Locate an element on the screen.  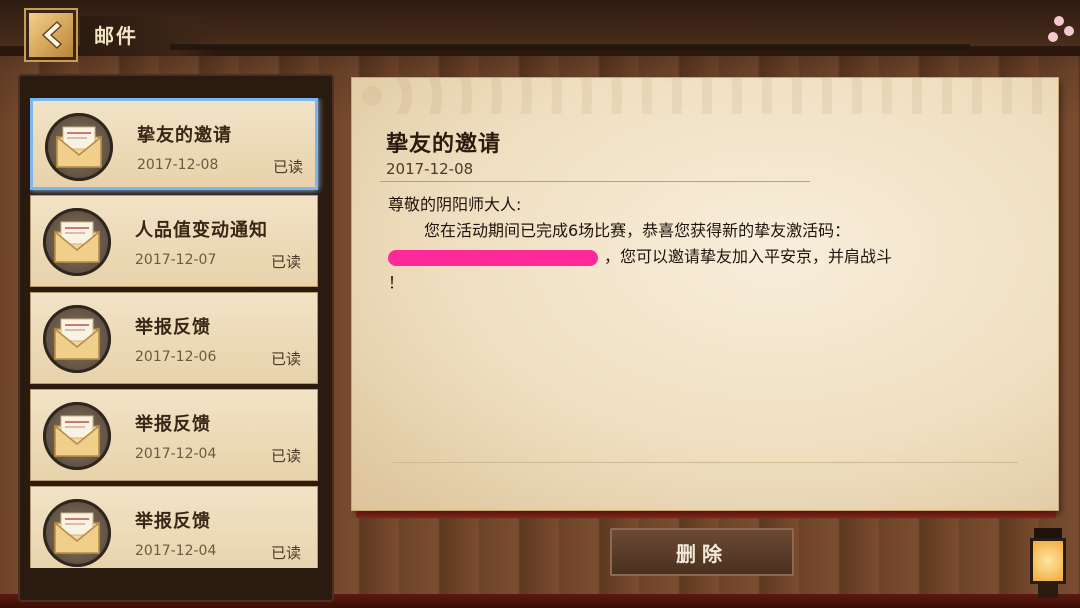
letter-line-2: ，您可以邀请挚友加入平安京，并肩战斗 is located at coordinates (708, 257).